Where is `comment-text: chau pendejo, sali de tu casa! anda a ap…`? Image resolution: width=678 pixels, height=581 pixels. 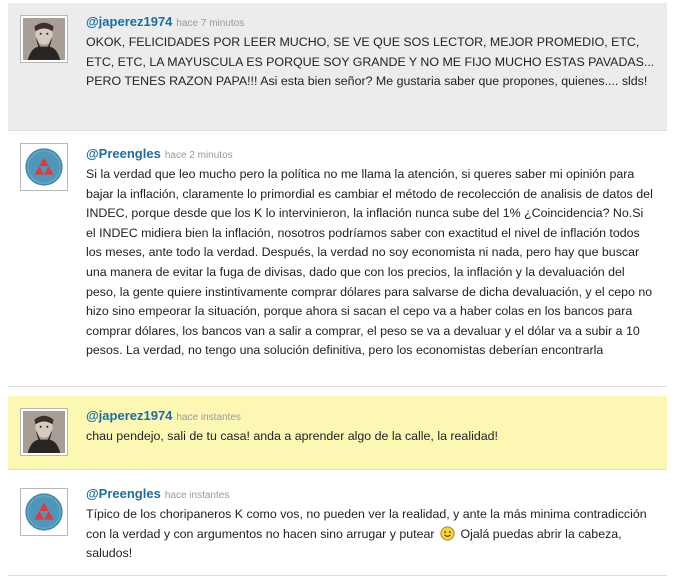 comment-text: chau pendejo, sali de tu casa! anda a ap… is located at coordinates (292, 436).